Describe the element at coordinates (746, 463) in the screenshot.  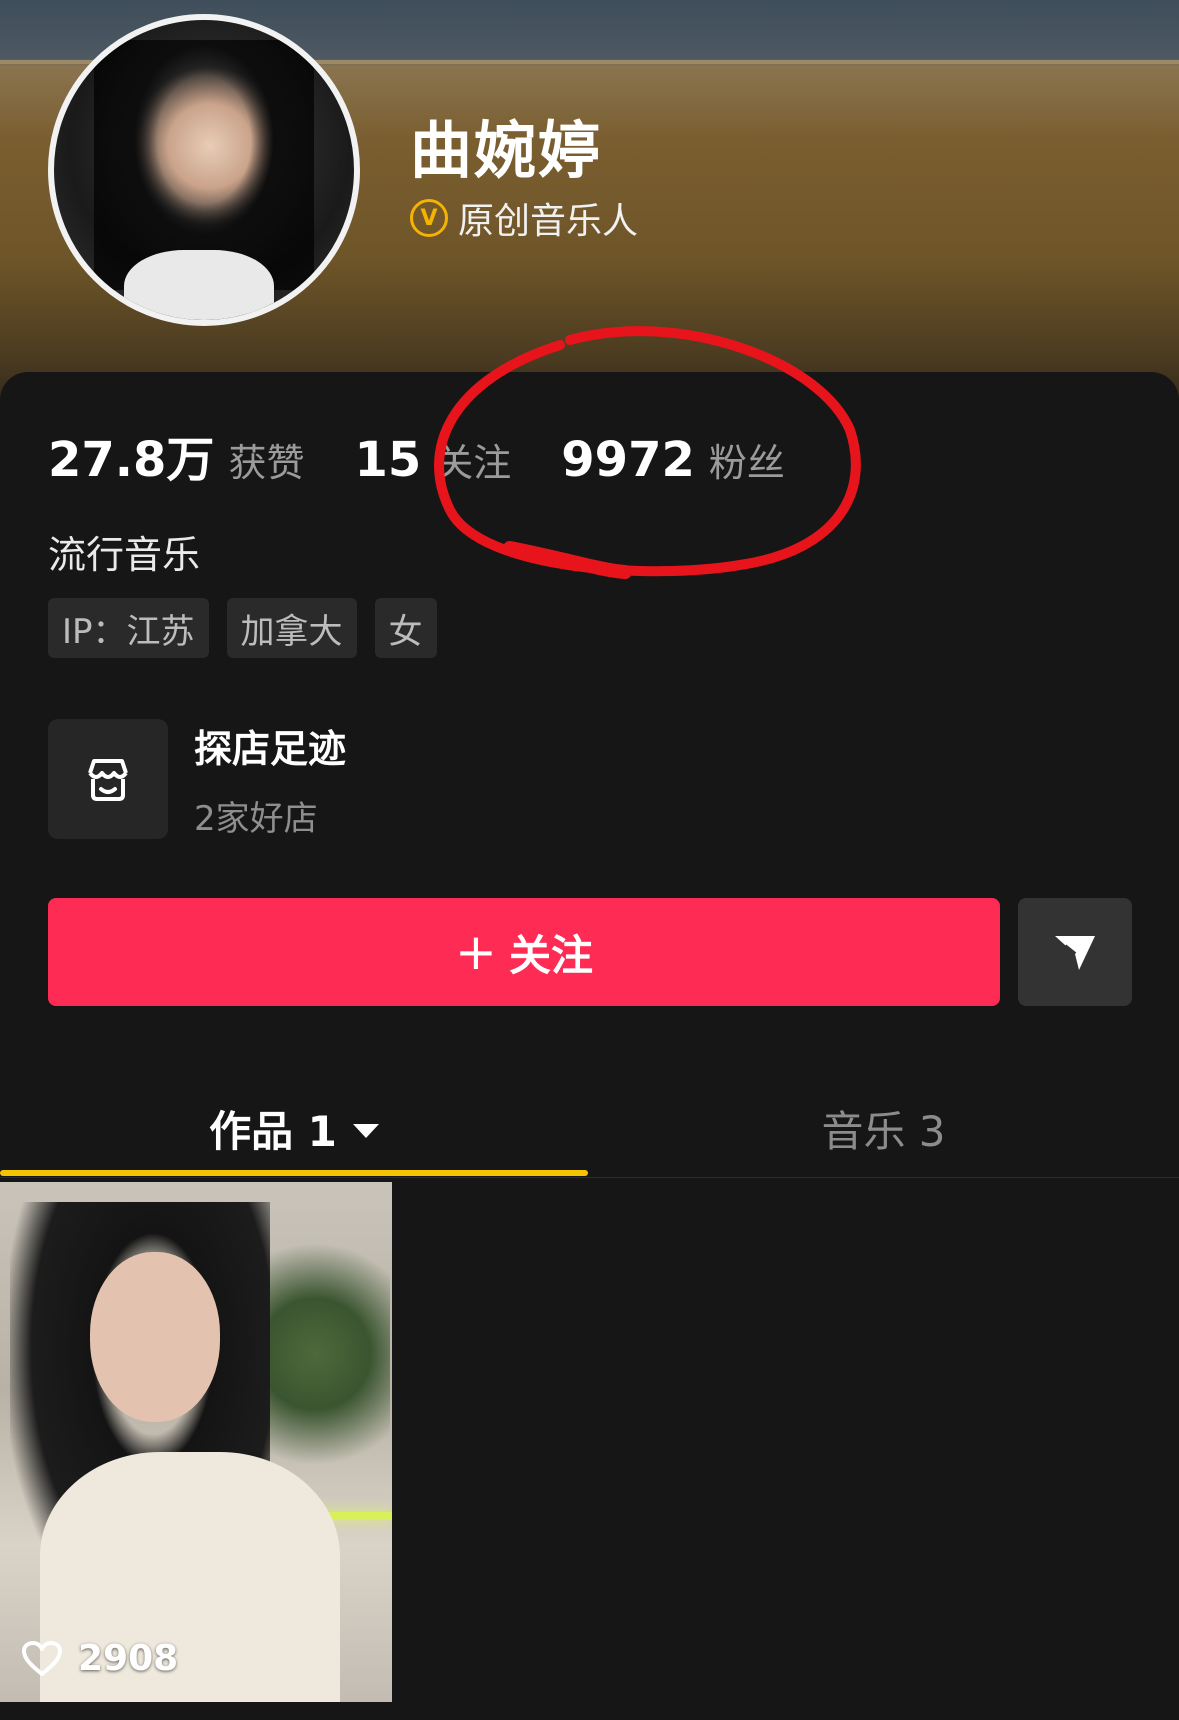
I see `stat-label: 粉丝` at that location.